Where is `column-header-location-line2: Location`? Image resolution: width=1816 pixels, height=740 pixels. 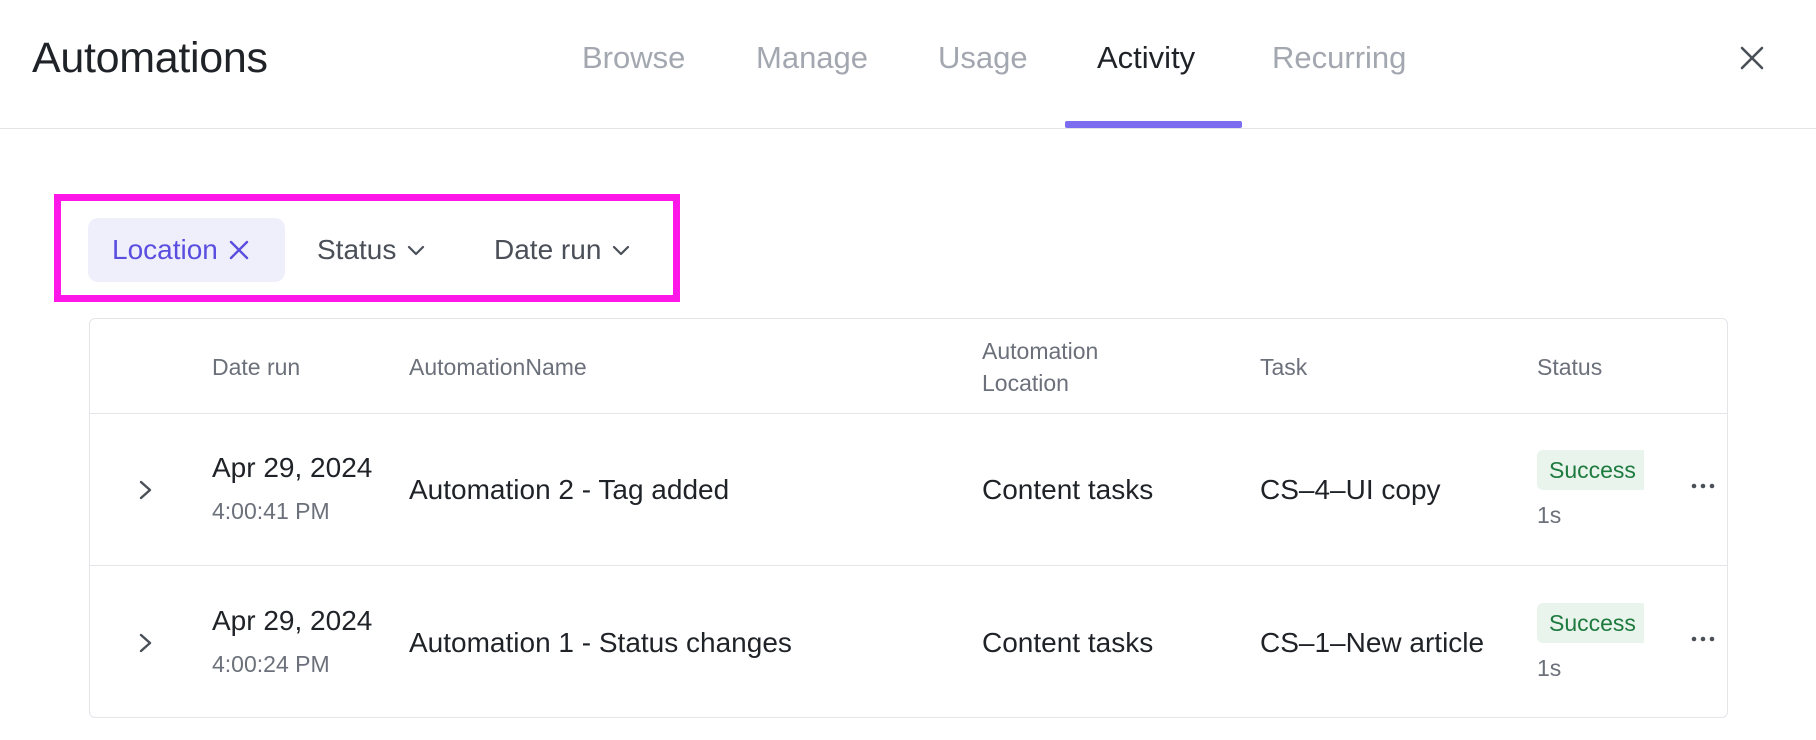
column-header-location-line2: Location is located at coordinates (1025, 383).